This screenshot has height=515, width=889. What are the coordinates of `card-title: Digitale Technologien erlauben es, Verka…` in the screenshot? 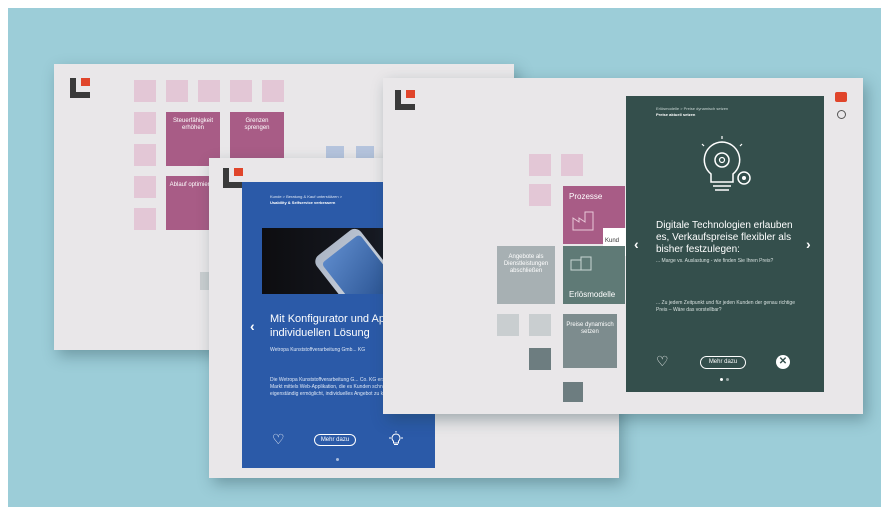 It's located at (724, 237).